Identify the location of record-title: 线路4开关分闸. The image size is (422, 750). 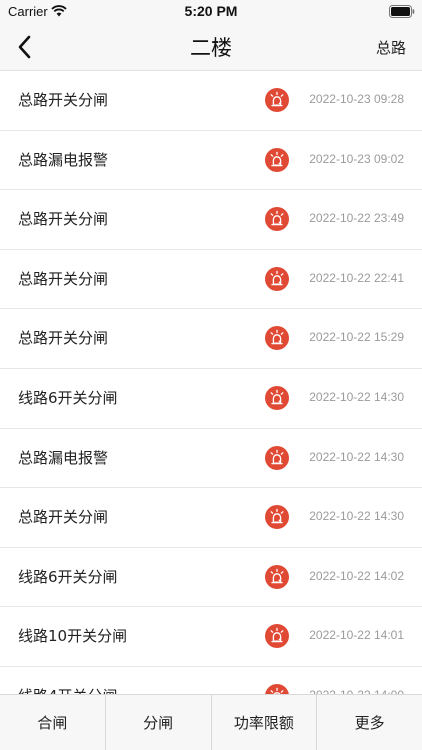
(68, 689).